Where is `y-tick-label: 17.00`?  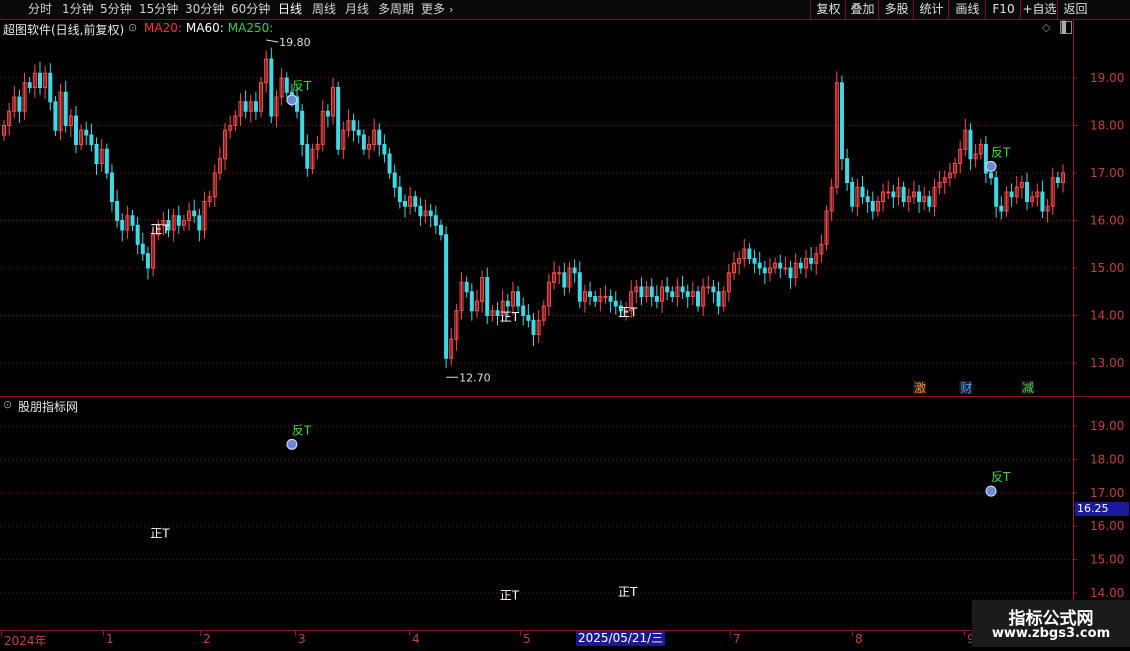
y-tick-label: 17.00 is located at coordinates (1107, 173).